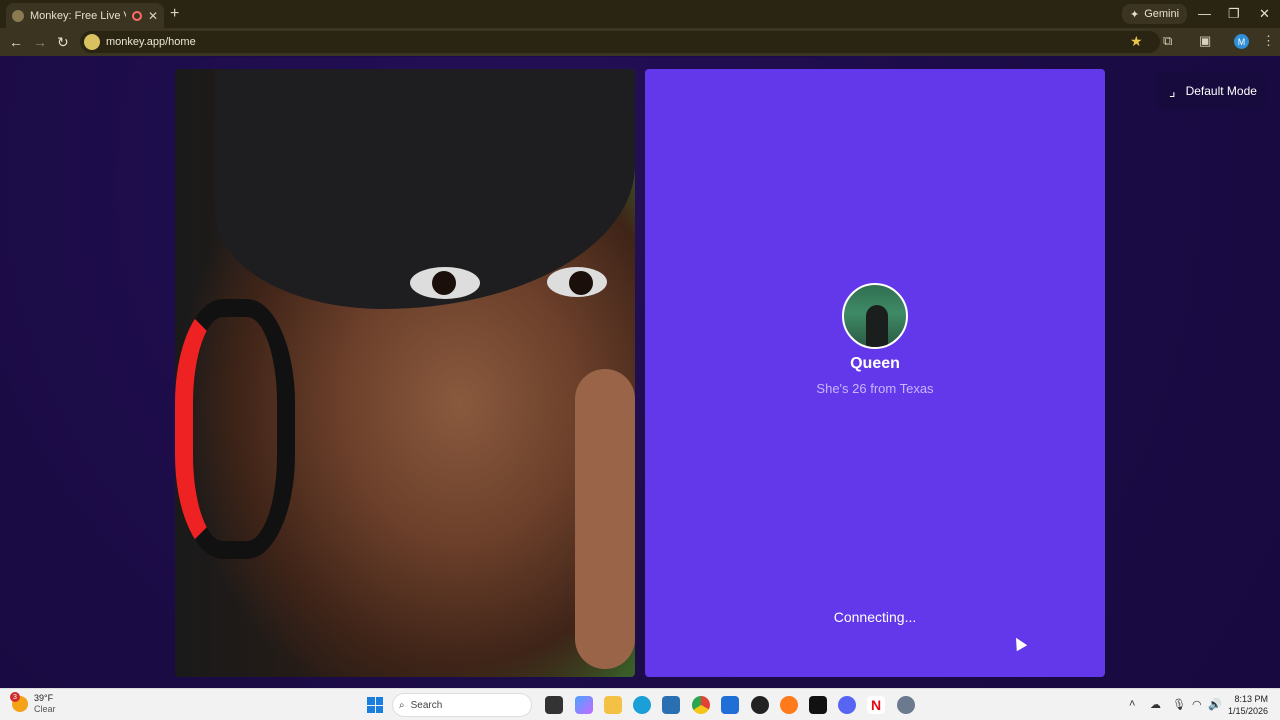 The height and width of the screenshot is (720, 1280). Describe the element at coordinates (1204, 13) in the screenshot. I see `minimize-button: —` at that location.